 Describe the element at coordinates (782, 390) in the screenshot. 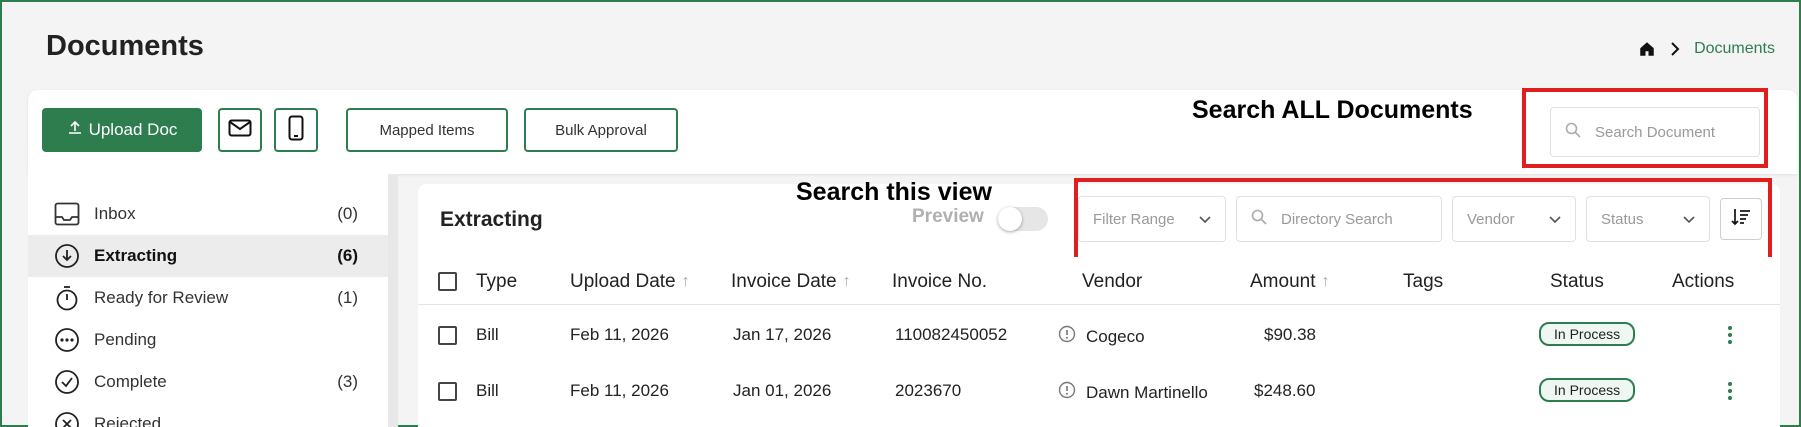

I see `cell-invoice-date: Jan 01, 2026` at that location.